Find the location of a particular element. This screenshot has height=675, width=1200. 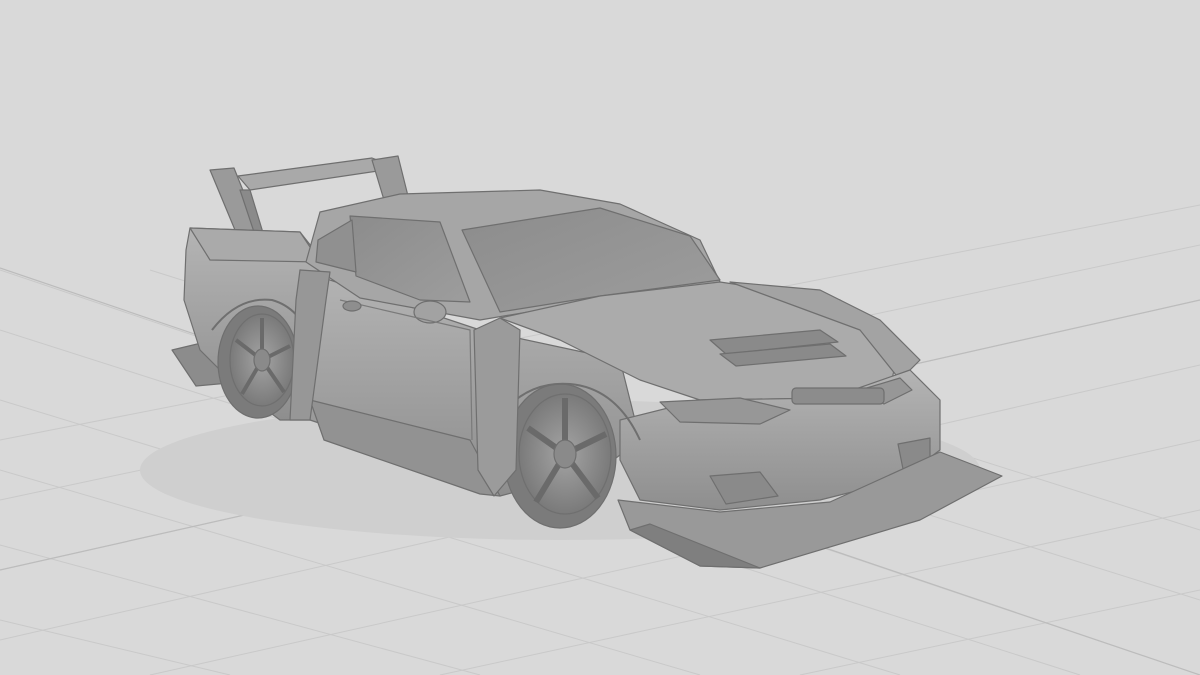

rear-deck-edge is located at coordinates (255, 245).